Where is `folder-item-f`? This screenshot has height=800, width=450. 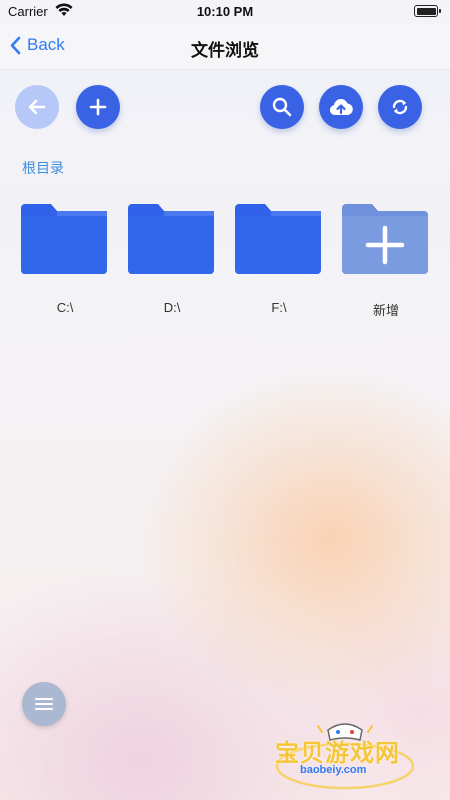 folder-item-f is located at coordinates (279, 237).